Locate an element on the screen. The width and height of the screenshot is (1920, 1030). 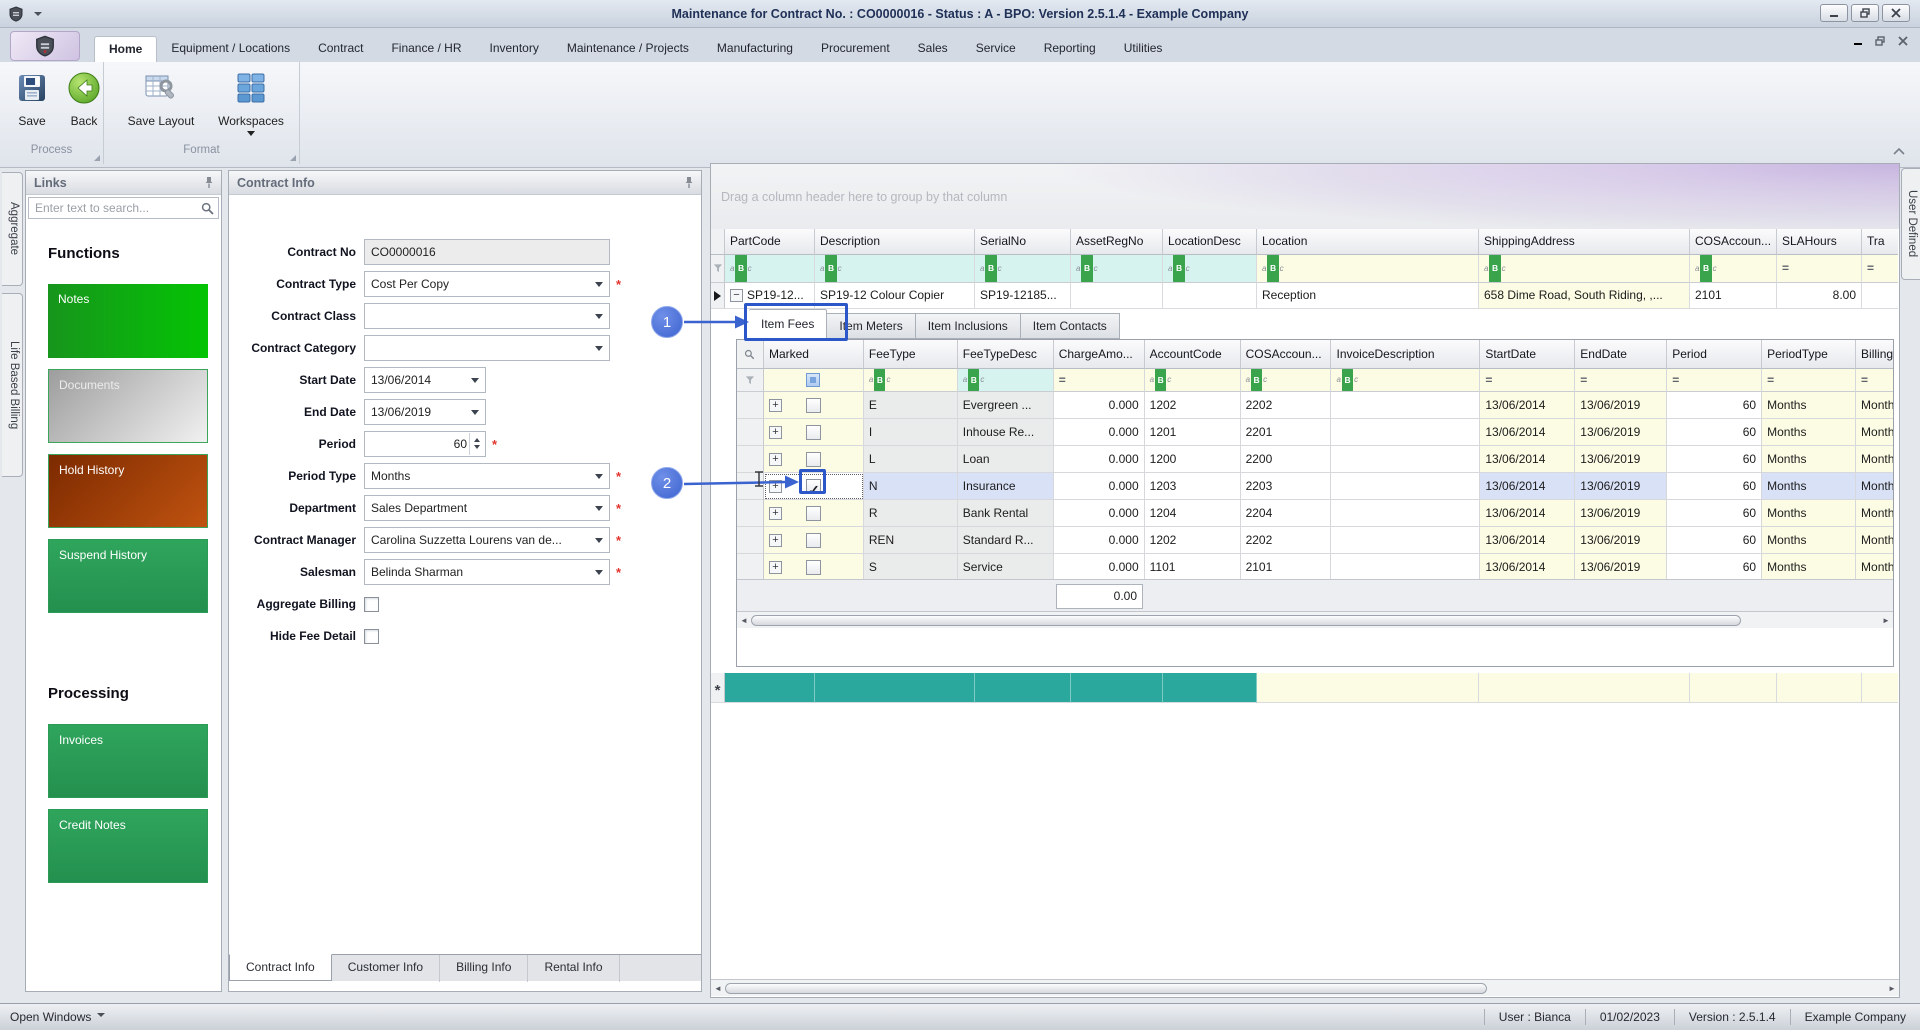
aggregate-billing-checkbox is located at coordinates (371, 604).